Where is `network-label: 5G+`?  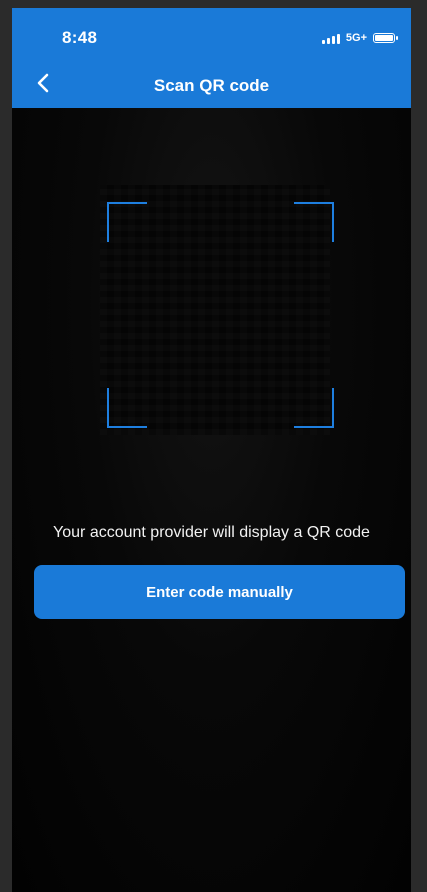 network-label: 5G+ is located at coordinates (356, 38).